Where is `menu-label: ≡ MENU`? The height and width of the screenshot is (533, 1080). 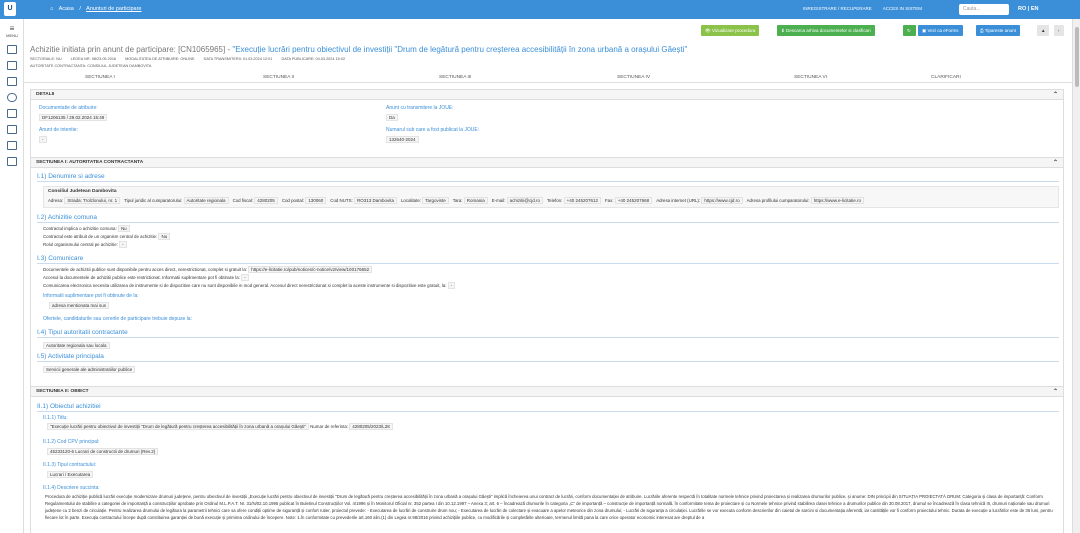 menu-label: ≡ MENU is located at coordinates (12, 32).